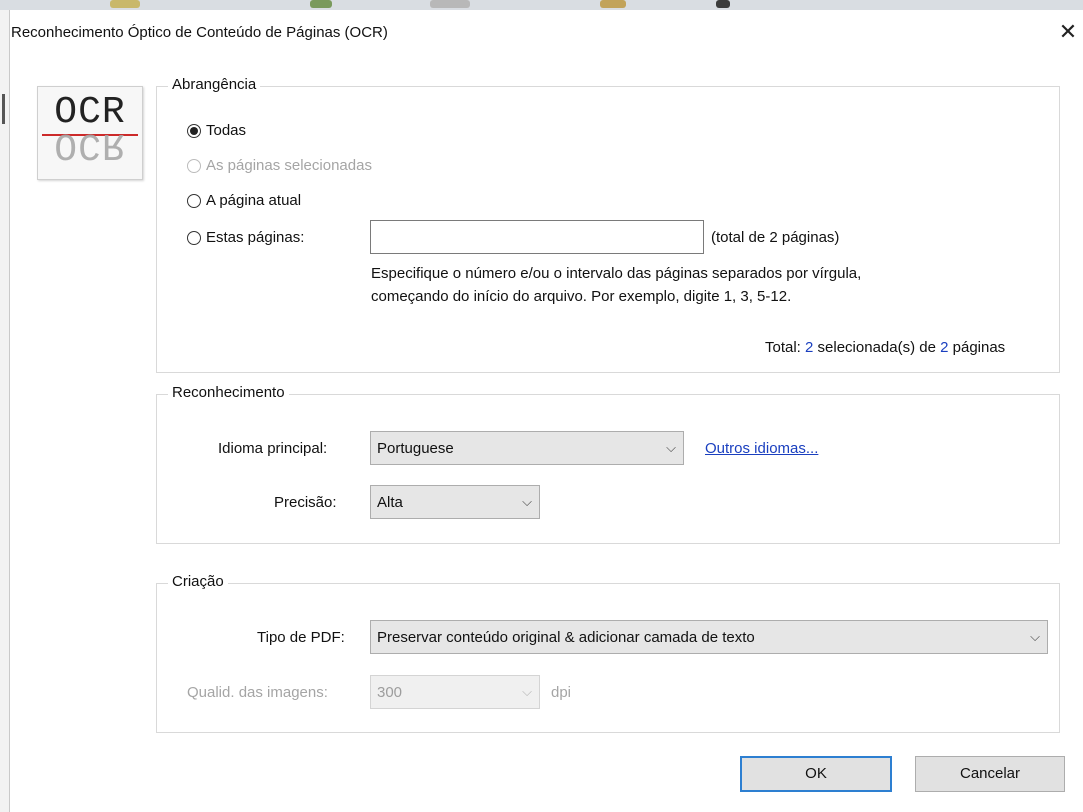 The height and width of the screenshot is (812, 1083). I want to click on radio-all, so click(194, 130).